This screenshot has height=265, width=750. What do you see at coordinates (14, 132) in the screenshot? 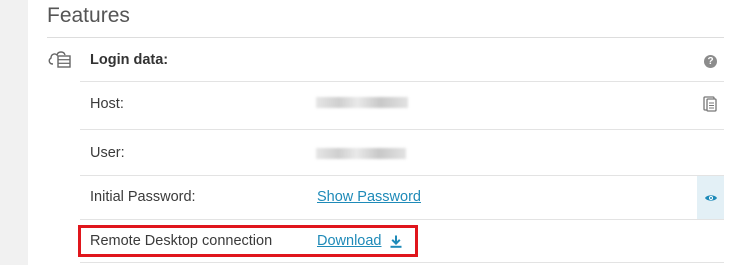
I see `left-gutter` at bounding box center [14, 132].